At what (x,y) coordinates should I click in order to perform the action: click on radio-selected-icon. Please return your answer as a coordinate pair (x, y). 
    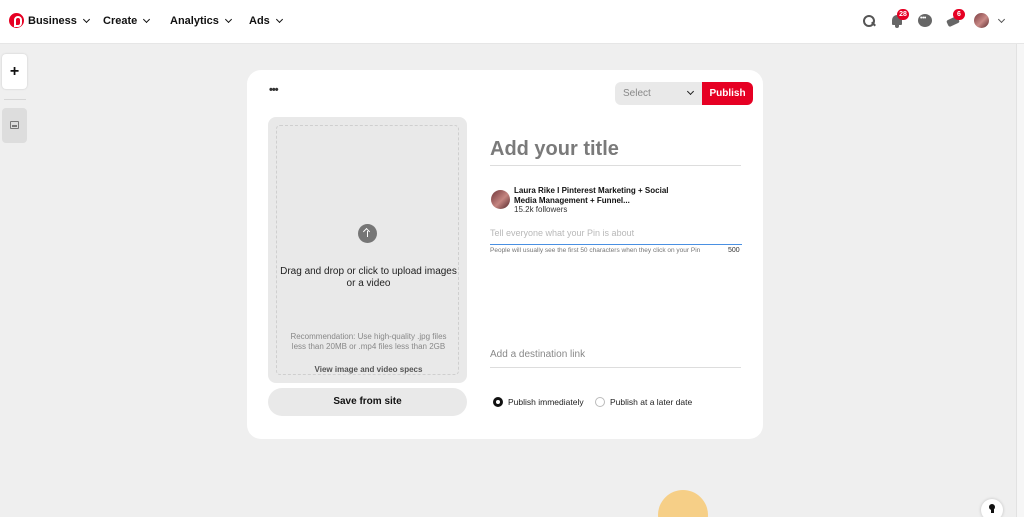
    Looking at the image, I should click on (498, 402).